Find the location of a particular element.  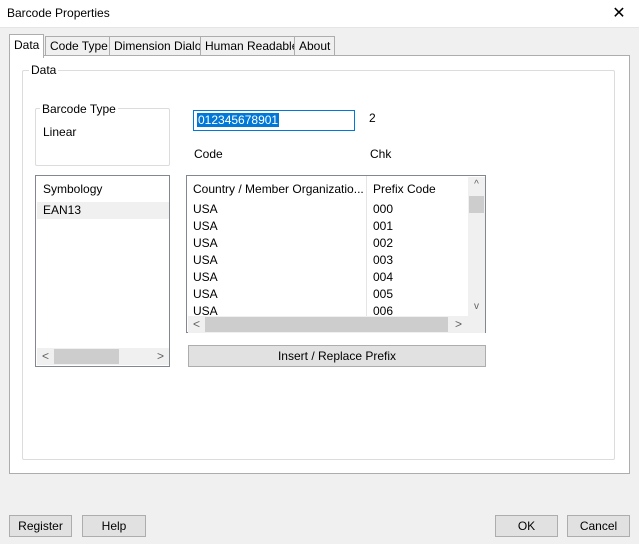

cell-prefix: 000 is located at coordinates (383, 209).